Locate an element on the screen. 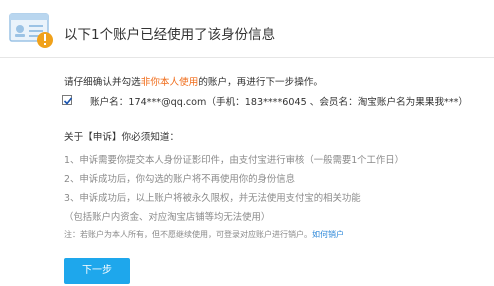 The height and width of the screenshot is (286, 494). notice-item-3: 3、申诉成功后，以上账户将被永久限权，并无法使用支付宝的相关功能 is located at coordinates (212, 198).